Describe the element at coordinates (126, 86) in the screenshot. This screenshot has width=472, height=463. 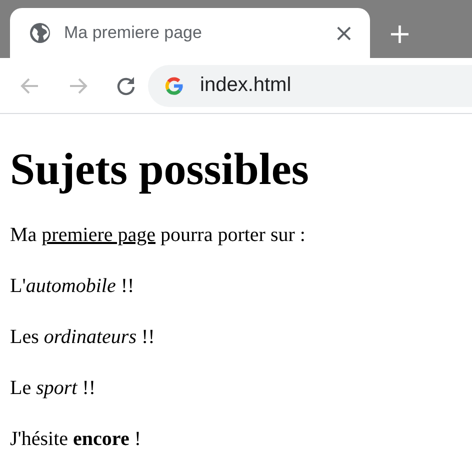
I see `reload-icon` at that location.